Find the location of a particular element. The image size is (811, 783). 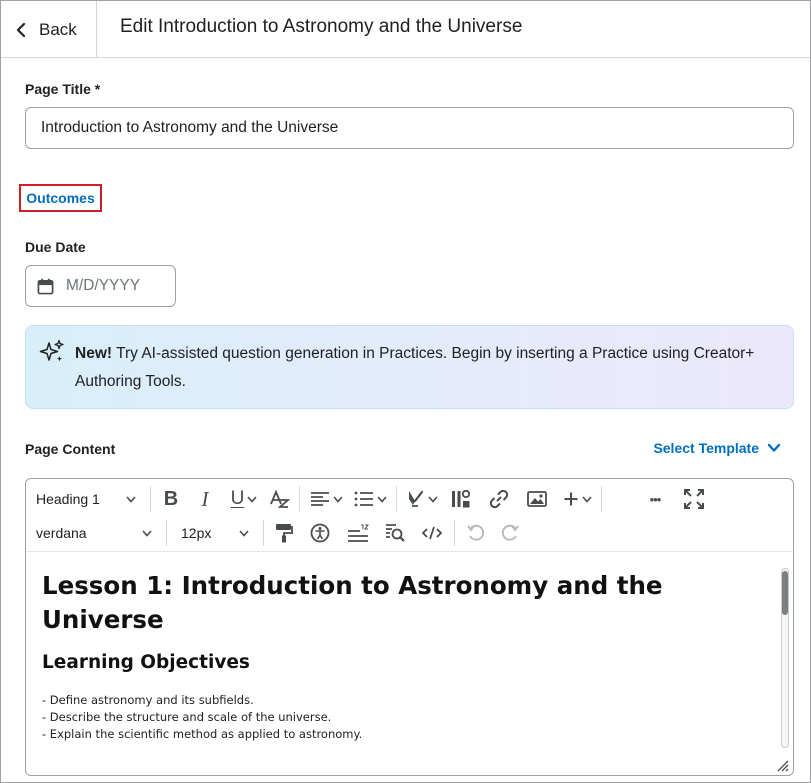

banner-new-label: New! is located at coordinates (94, 353).